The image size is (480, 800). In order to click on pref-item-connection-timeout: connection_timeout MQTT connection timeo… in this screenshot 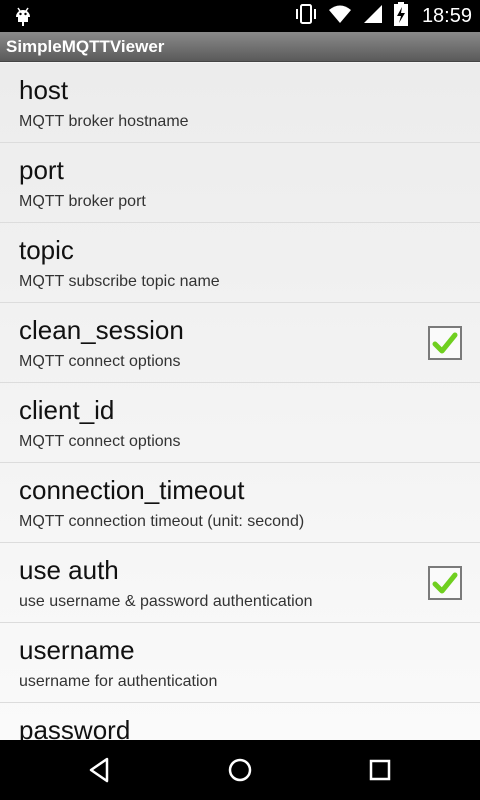, I will do `click(240, 503)`.